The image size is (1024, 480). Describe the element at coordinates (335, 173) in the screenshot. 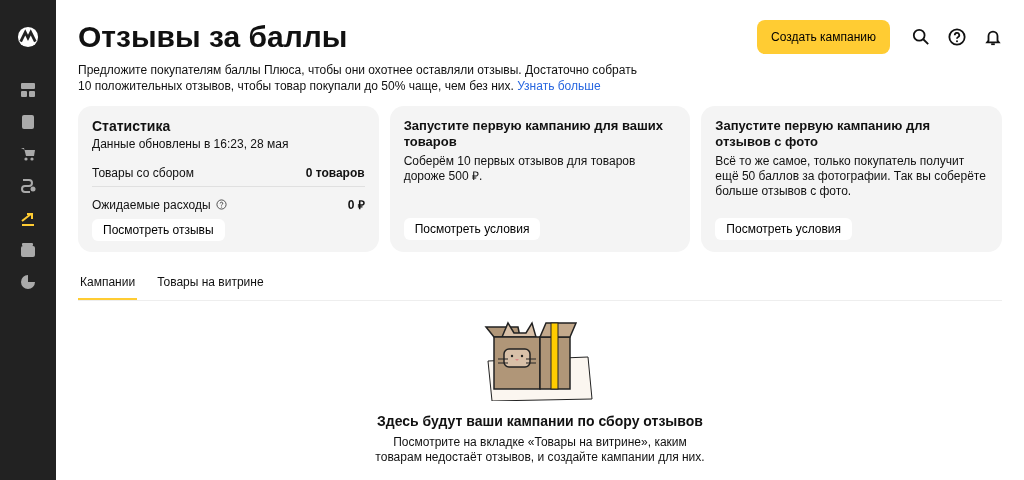

I see `stat-value: 0 товаров` at that location.